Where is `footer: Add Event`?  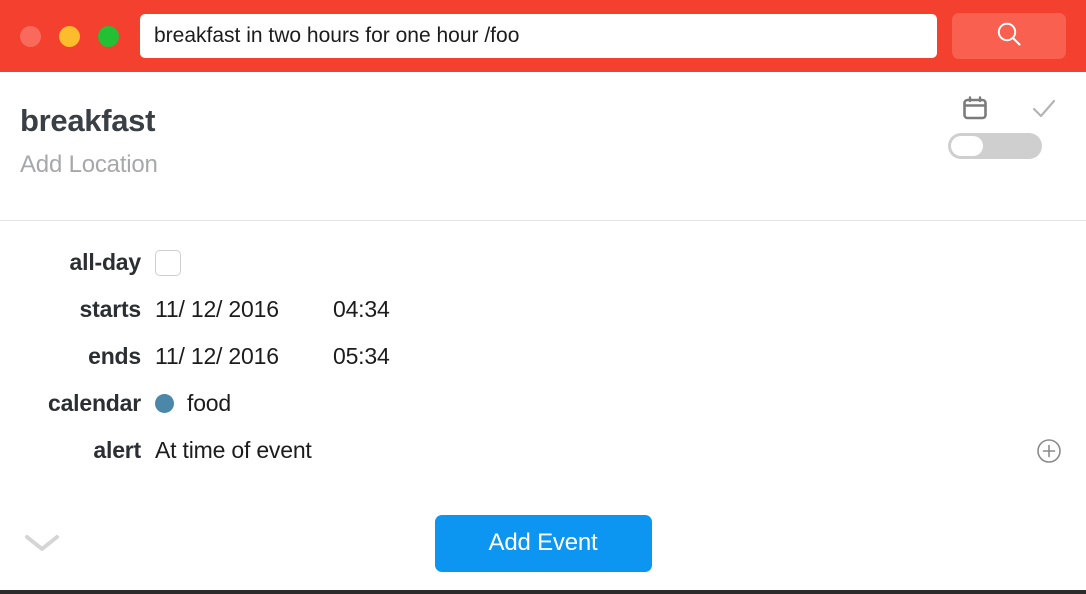
footer: Add Event is located at coordinates (543, 543).